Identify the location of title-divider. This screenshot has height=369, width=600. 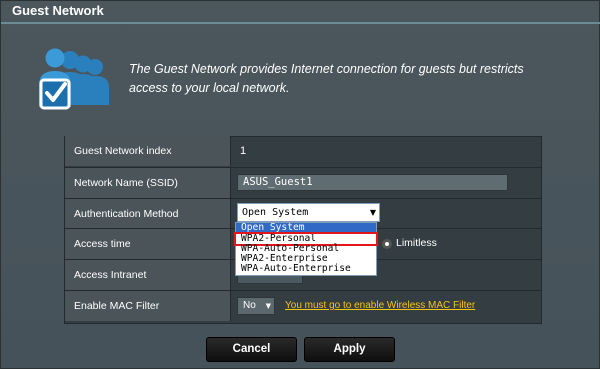
(300, 23).